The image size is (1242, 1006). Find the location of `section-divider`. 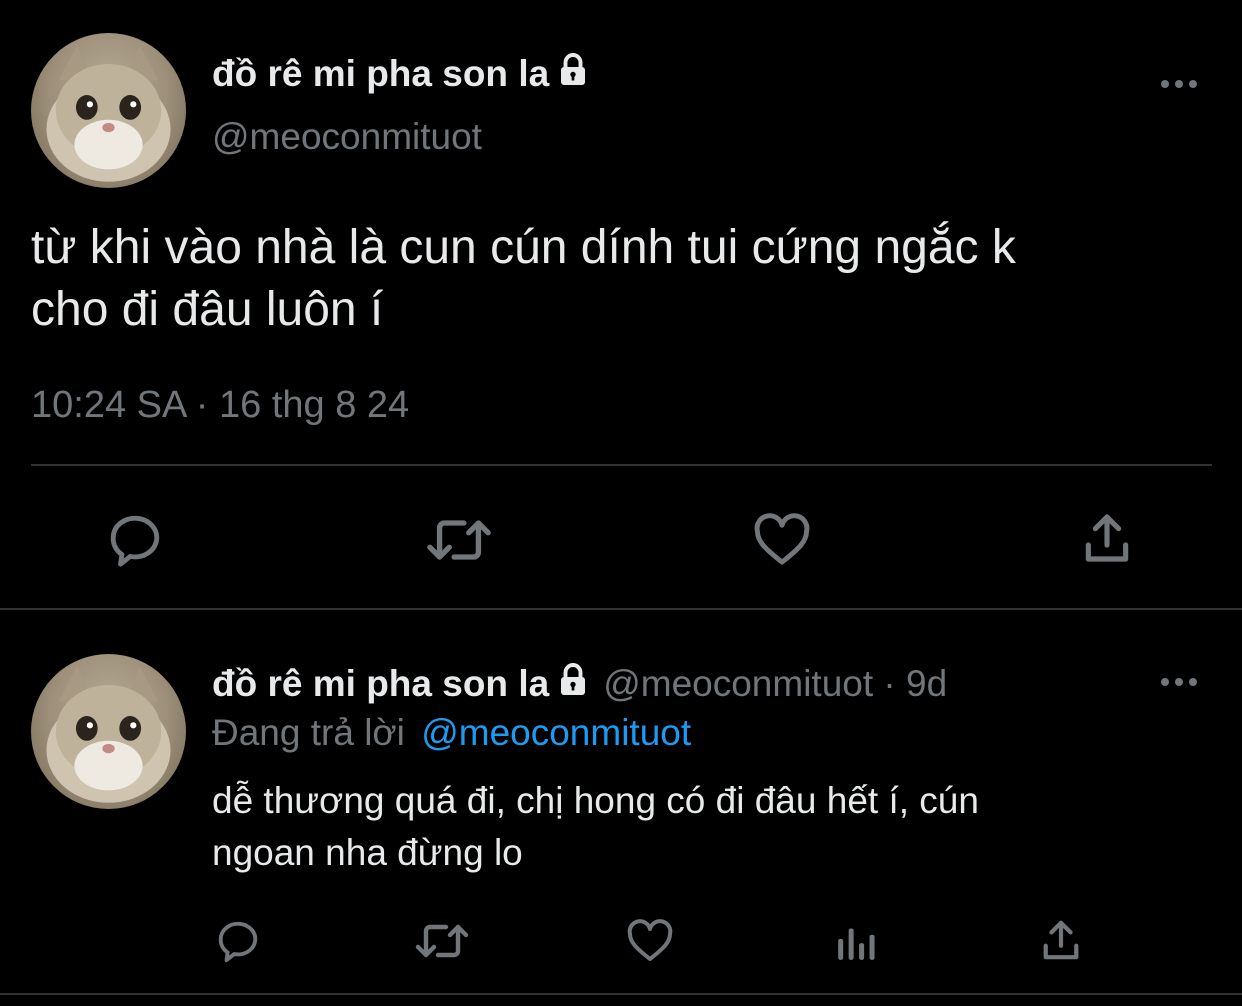

section-divider is located at coordinates (621, 609).